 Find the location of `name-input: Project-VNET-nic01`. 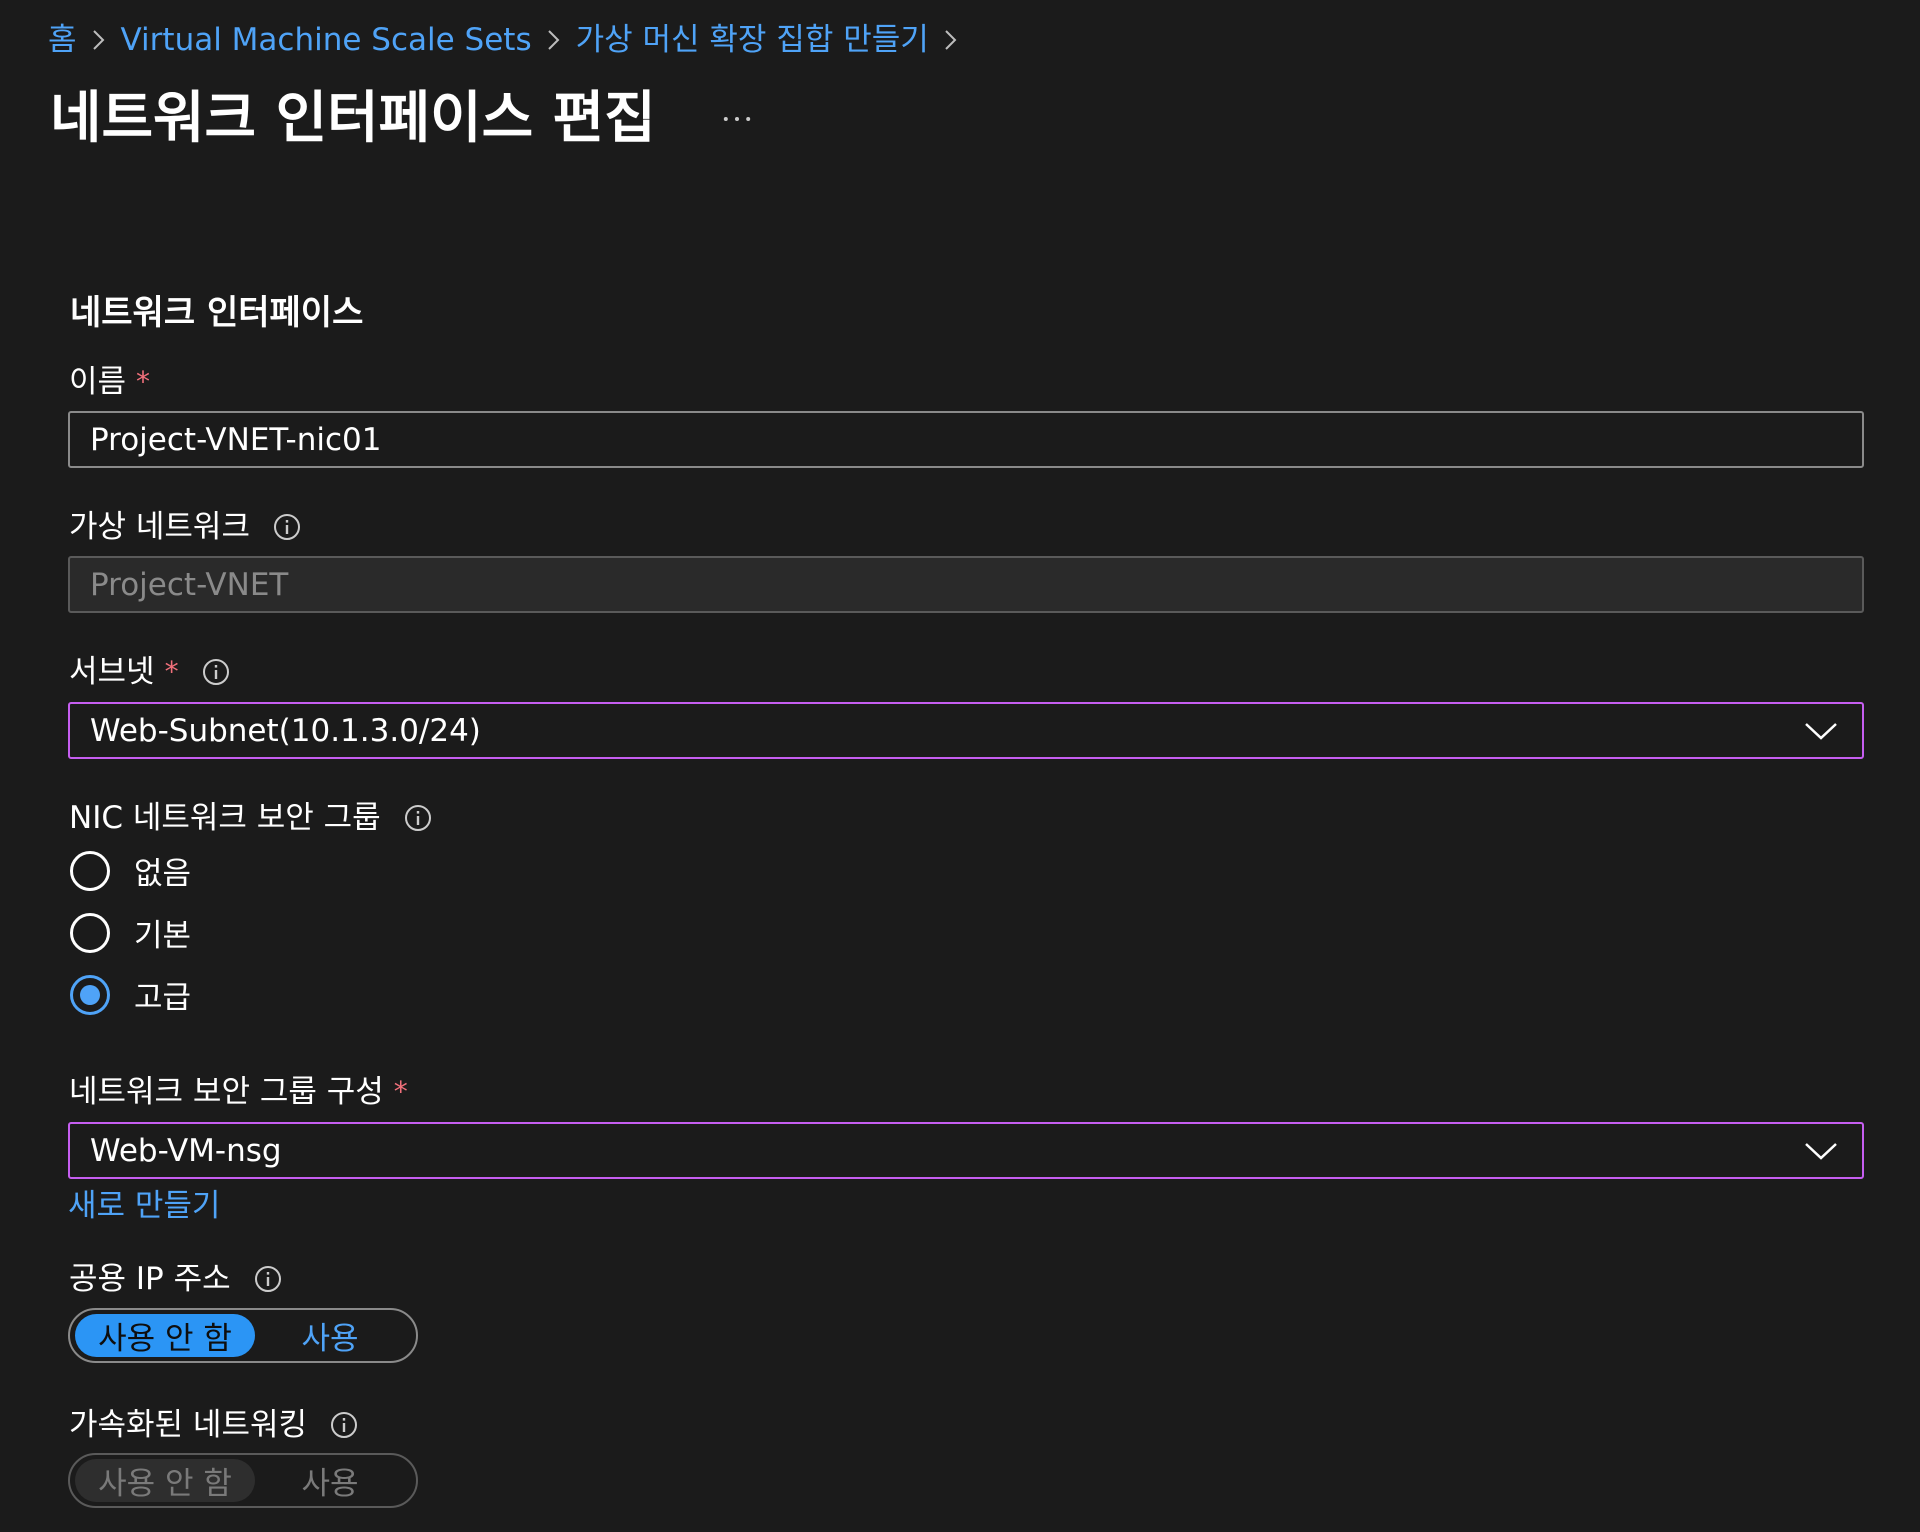

name-input: Project-VNET-nic01 is located at coordinates (966, 439).